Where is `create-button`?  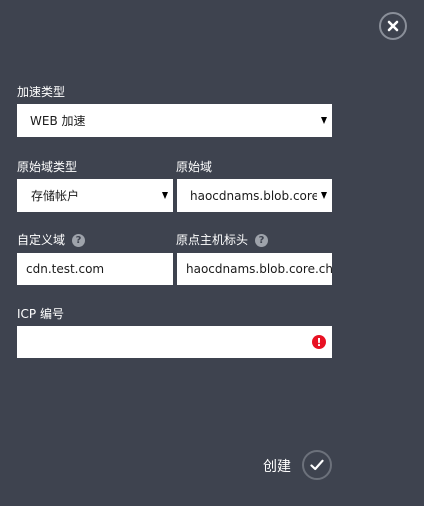
create-button is located at coordinates (317, 465).